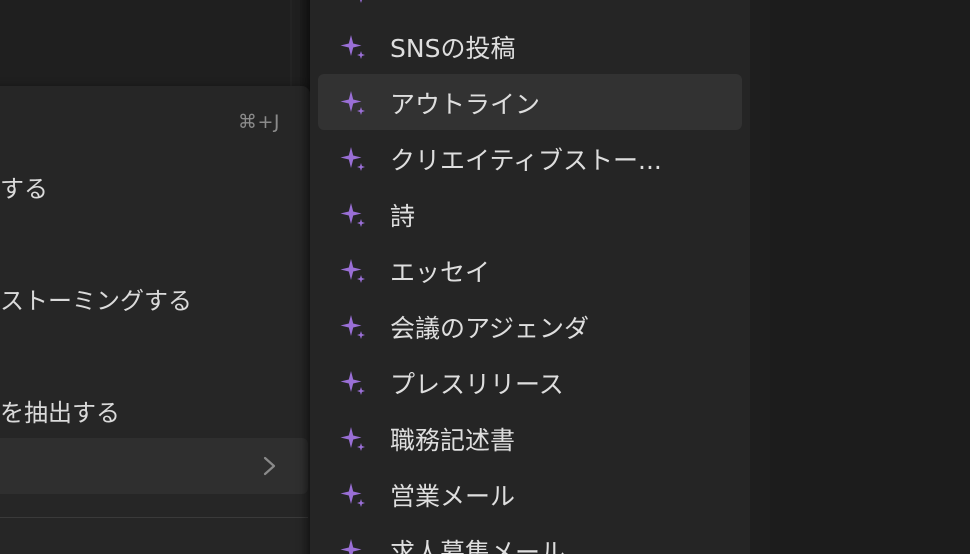 The image size is (970, 554). Describe the element at coordinates (530, 214) in the screenshot. I see `submenu-item-poem: 詩` at that location.